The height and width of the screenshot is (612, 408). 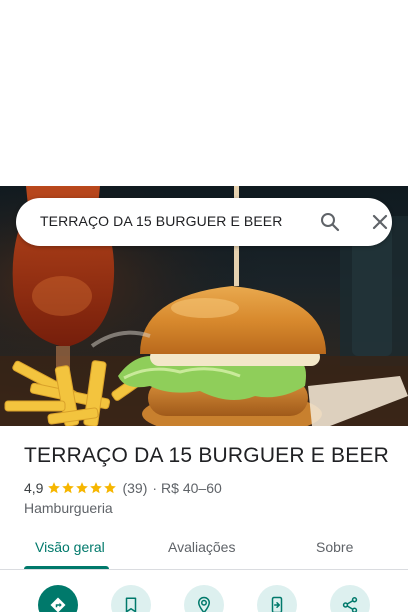 I want to click on send-to-phone-button, so click(x=277, y=598).